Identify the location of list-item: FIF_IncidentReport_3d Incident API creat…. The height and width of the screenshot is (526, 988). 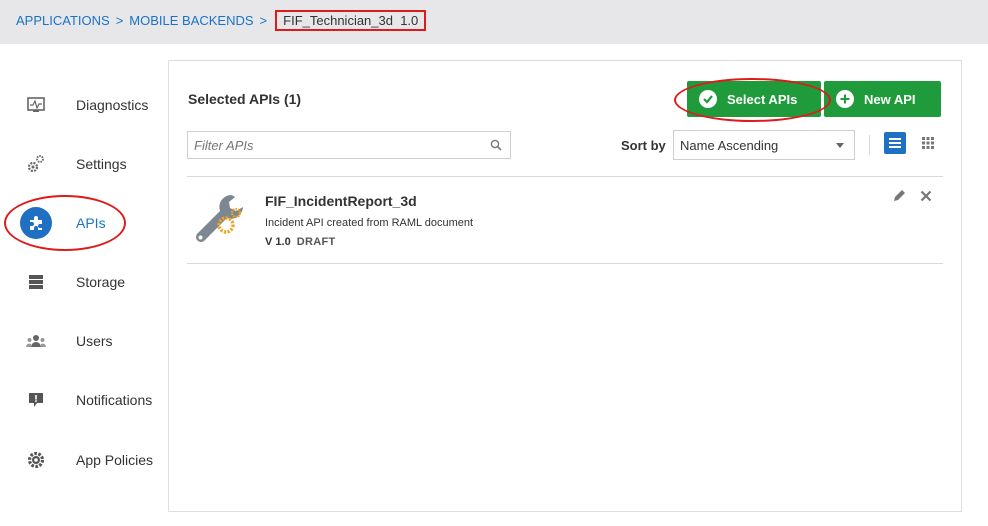
(565, 220).